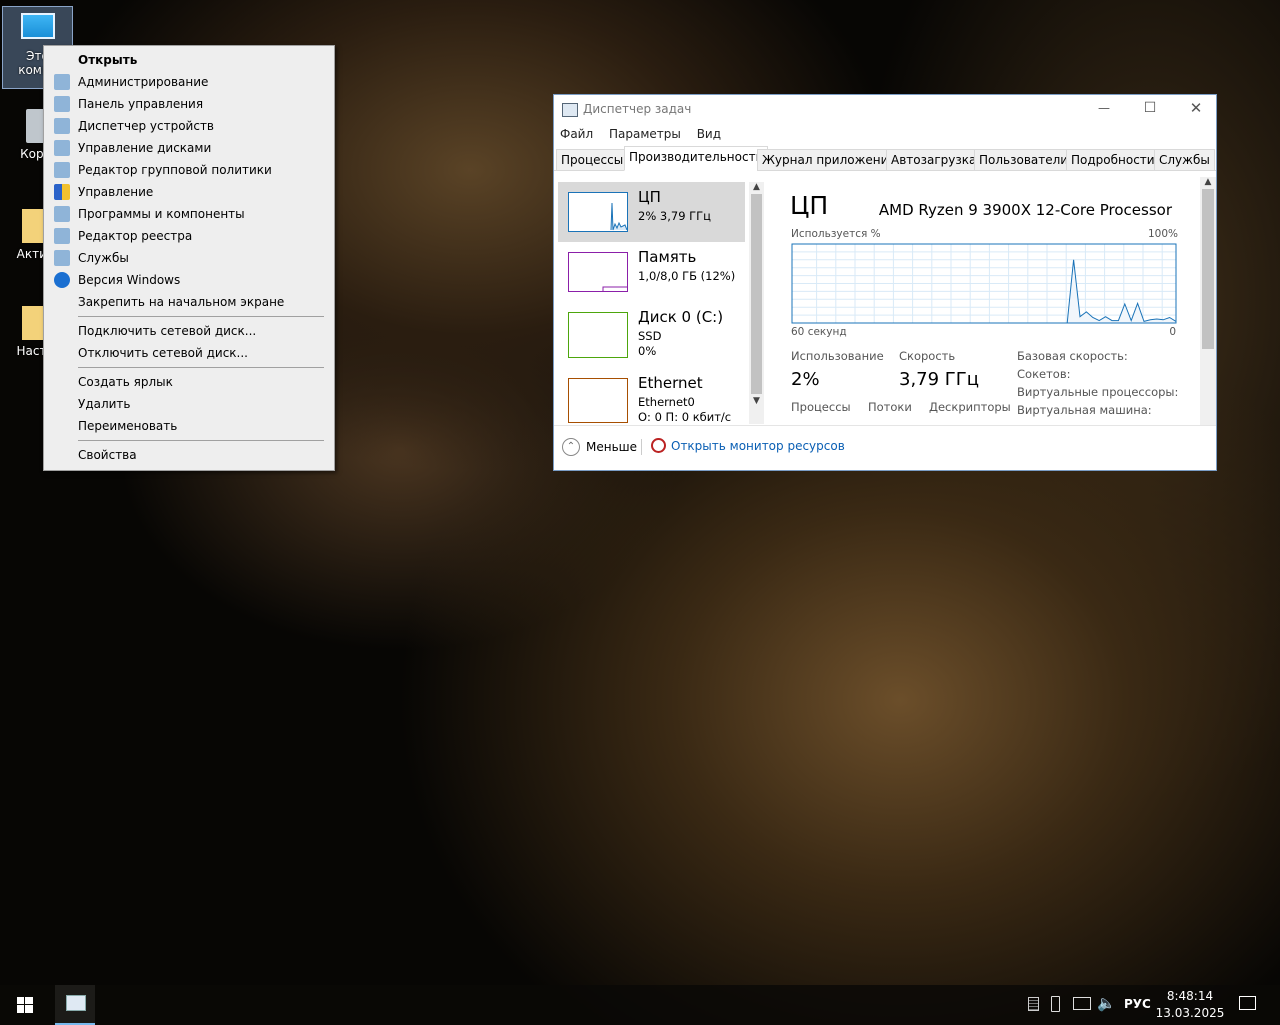 Image resolution: width=1280 pixels, height=1025 pixels. I want to click on speed-label: Скорость, so click(927, 356).